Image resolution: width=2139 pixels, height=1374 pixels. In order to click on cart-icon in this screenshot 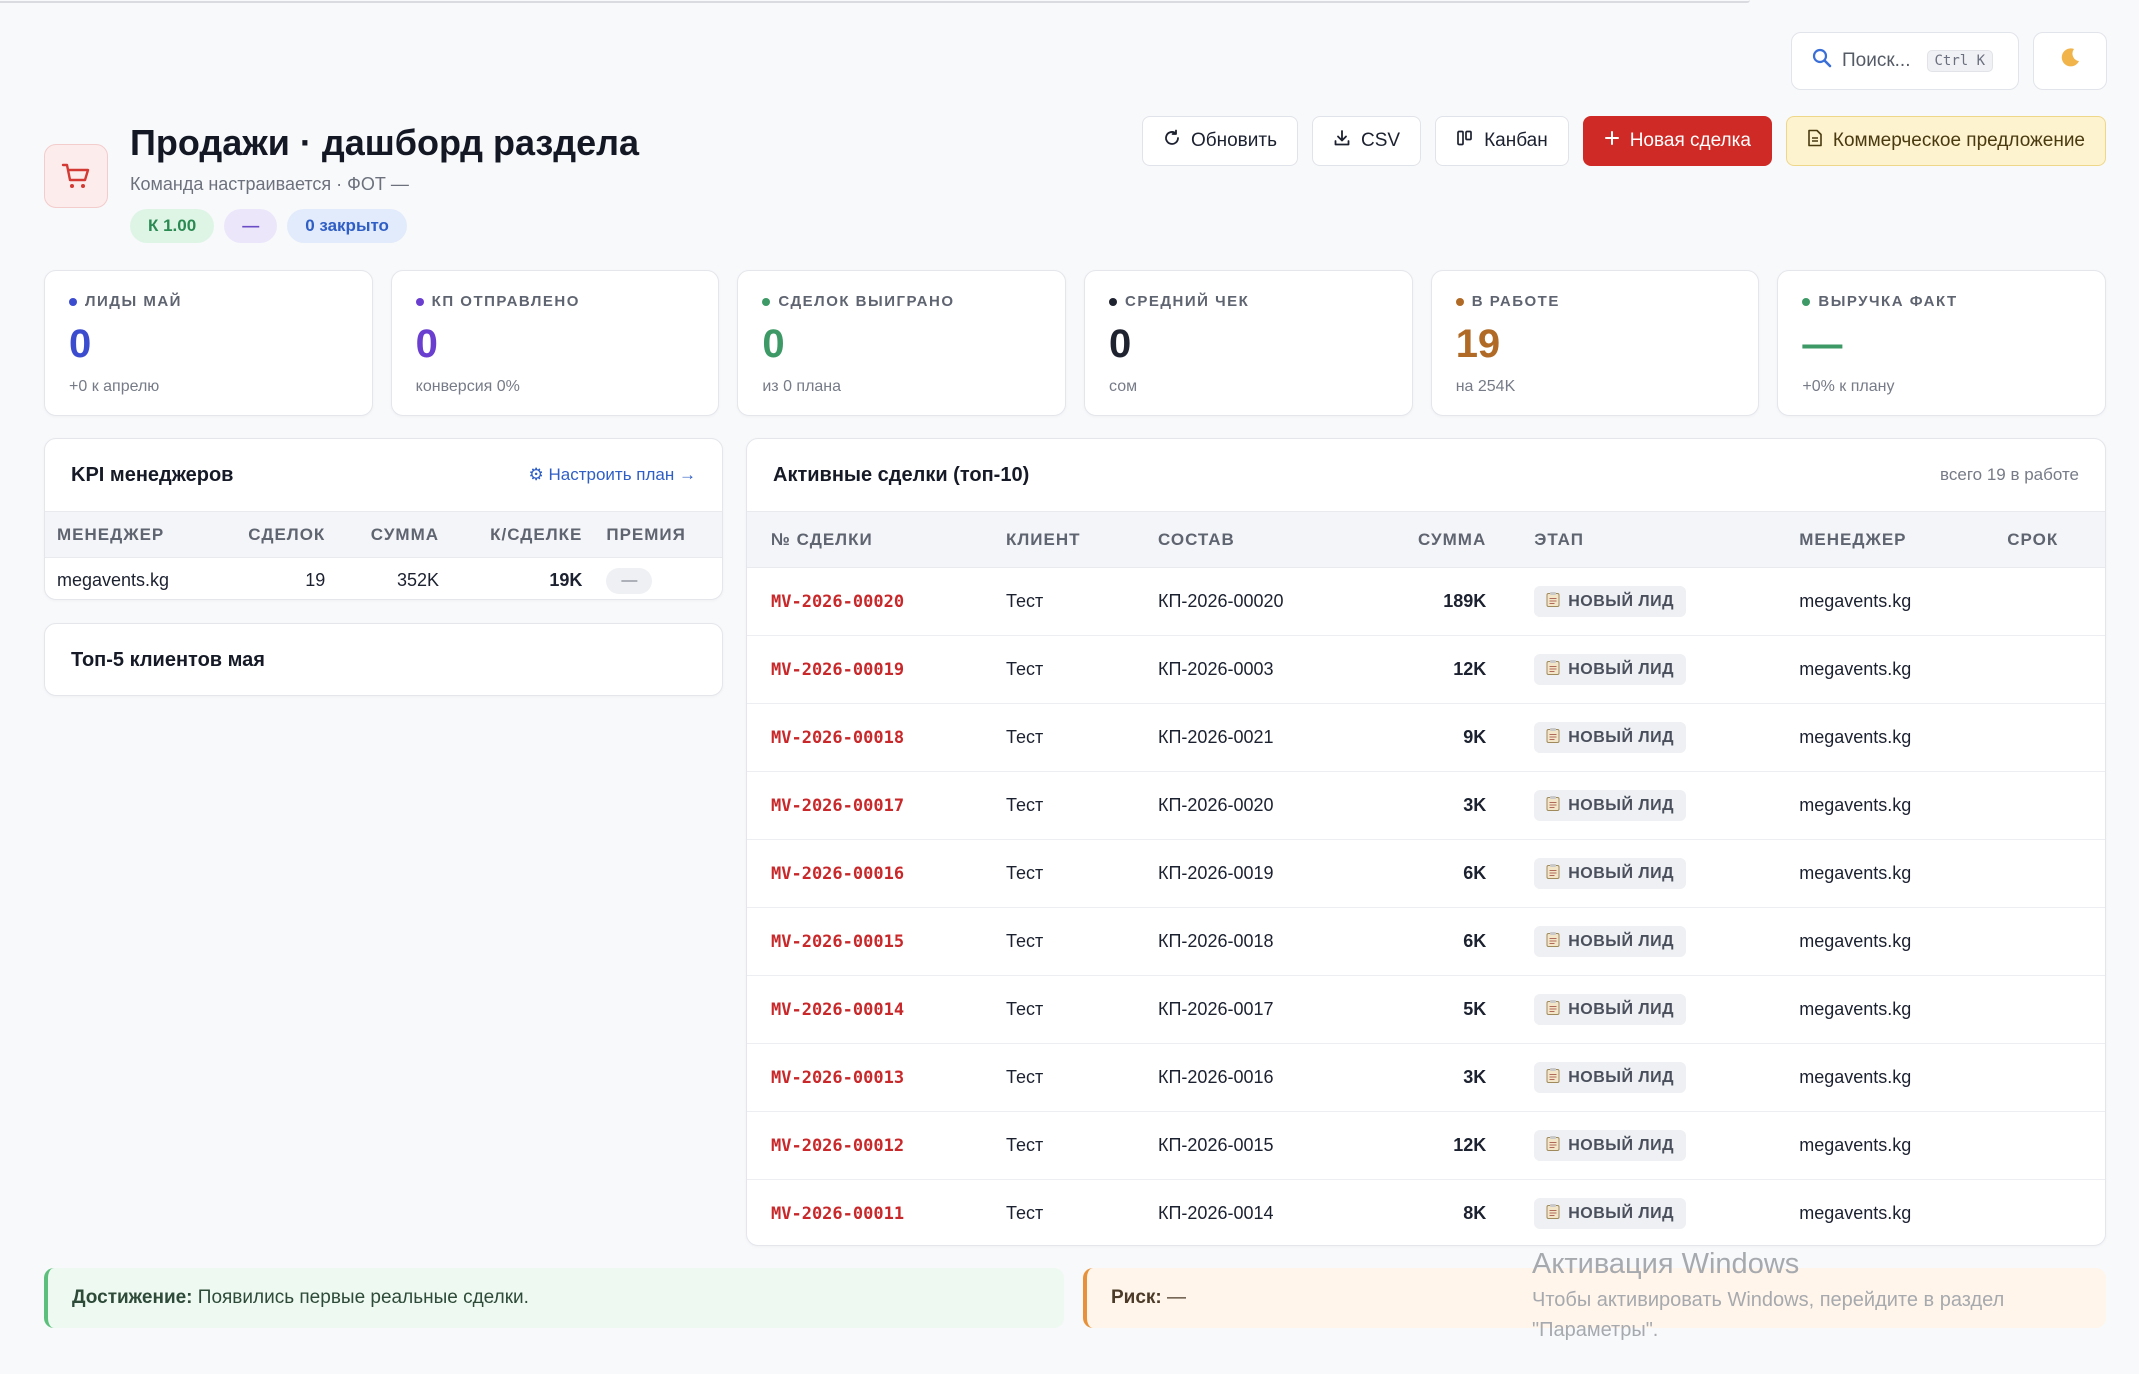, I will do `click(76, 176)`.